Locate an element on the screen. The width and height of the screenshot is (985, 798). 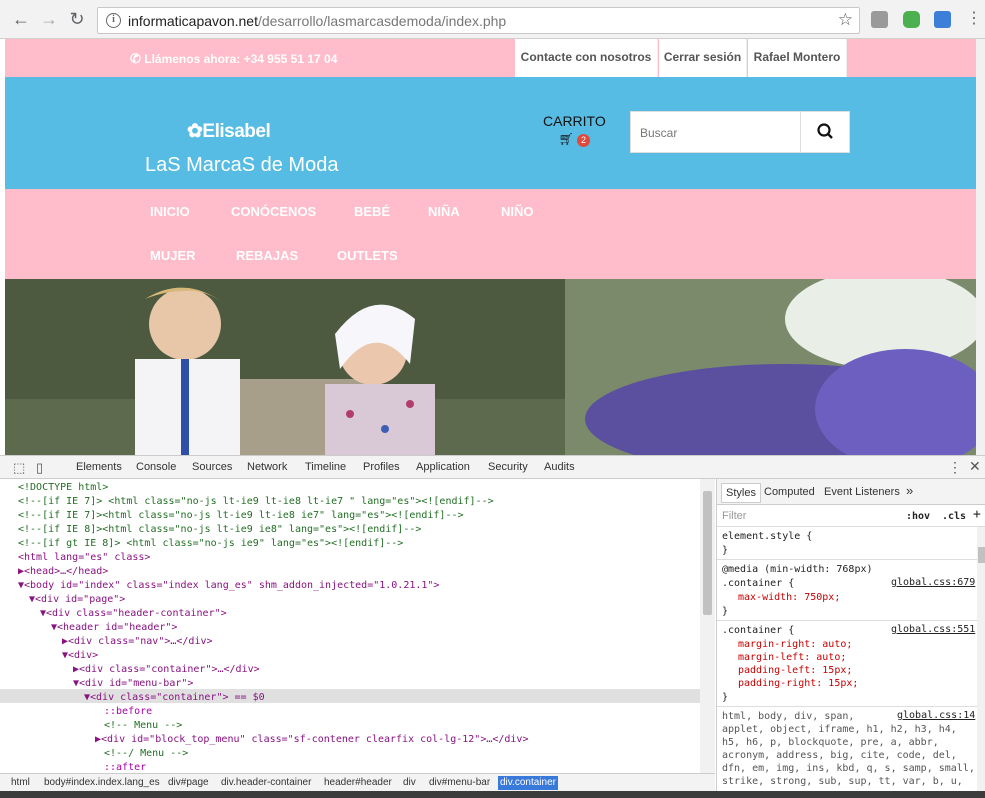
menu-item-nino: NIÑO is located at coordinates (517, 211).